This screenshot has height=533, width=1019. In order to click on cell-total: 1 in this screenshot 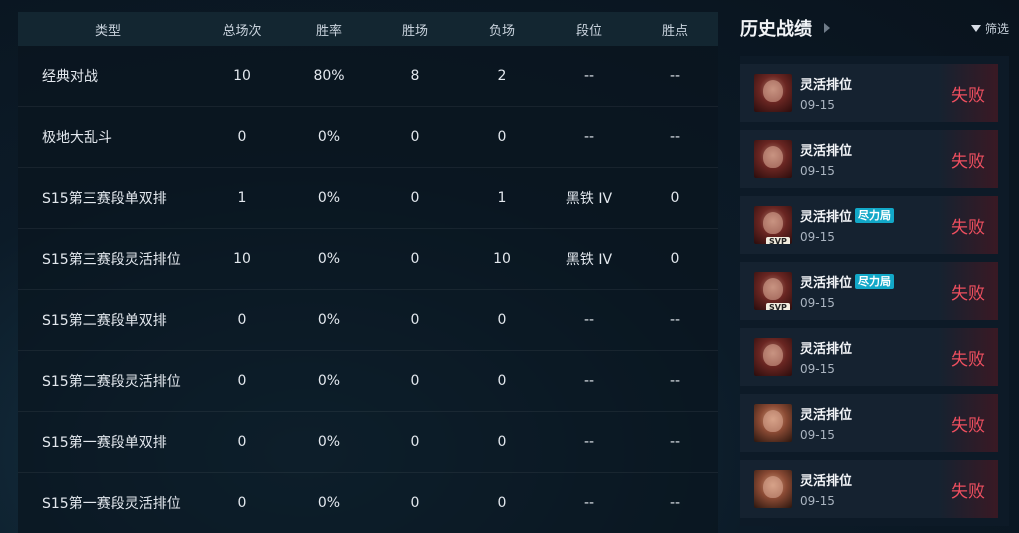, I will do `click(242, 198)`.